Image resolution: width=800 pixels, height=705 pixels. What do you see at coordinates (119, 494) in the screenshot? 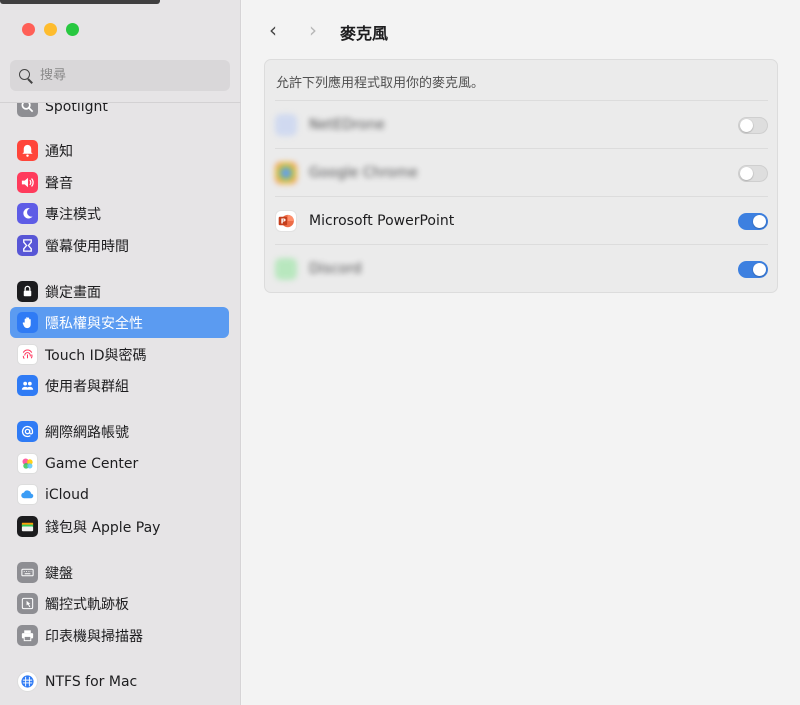
I see `sidebar-item-icloud: iCloud` at bounding box center [119, 494].